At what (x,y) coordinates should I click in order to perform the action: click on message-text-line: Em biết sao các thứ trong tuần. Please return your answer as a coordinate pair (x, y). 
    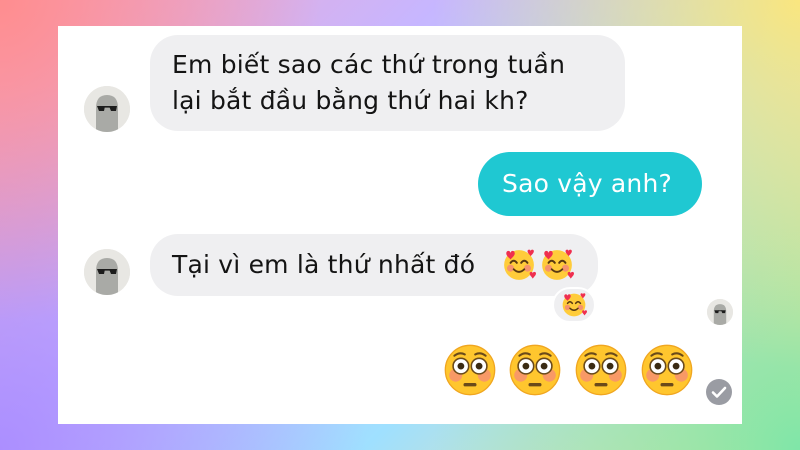
    Looking at the image, I should click on (369, 64).